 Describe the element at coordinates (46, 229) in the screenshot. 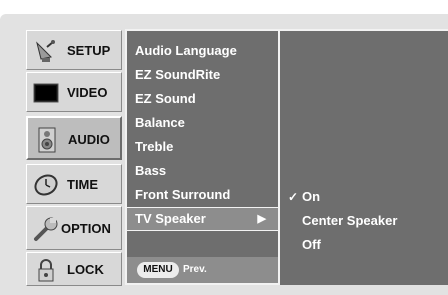

I see `wrench-icon` at that location.